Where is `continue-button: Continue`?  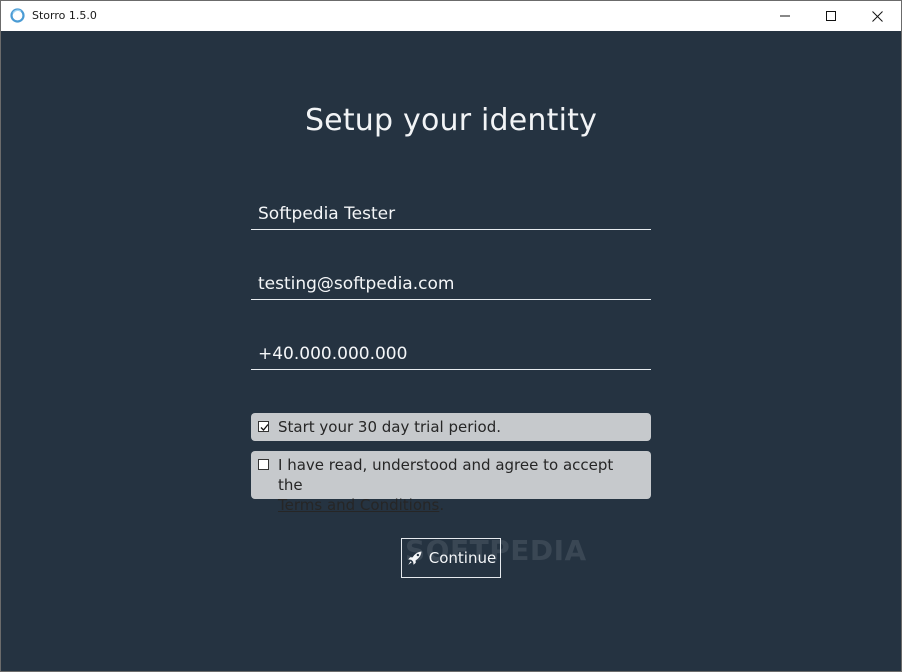
continue-button: Continue is located at coordinates (451, 558).